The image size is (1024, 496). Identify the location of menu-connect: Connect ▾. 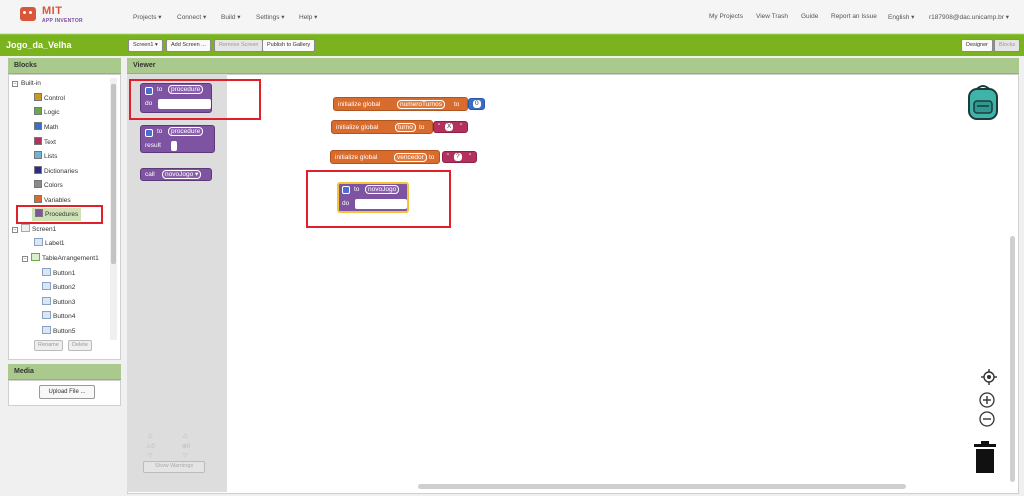
(191, 17).